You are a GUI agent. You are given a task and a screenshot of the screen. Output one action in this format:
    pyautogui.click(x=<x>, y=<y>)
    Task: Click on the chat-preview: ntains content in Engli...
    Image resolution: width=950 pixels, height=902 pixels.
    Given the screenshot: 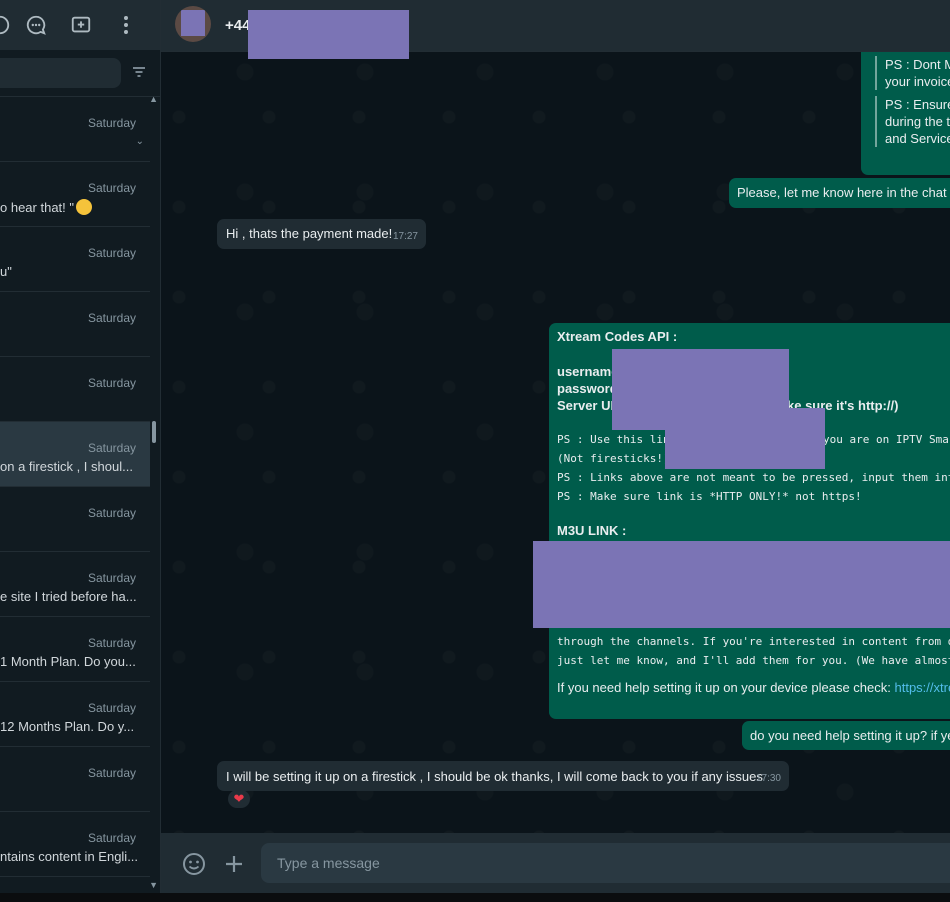 What is the action you would take?
    pyautogui.click(x=70, y=856)
    